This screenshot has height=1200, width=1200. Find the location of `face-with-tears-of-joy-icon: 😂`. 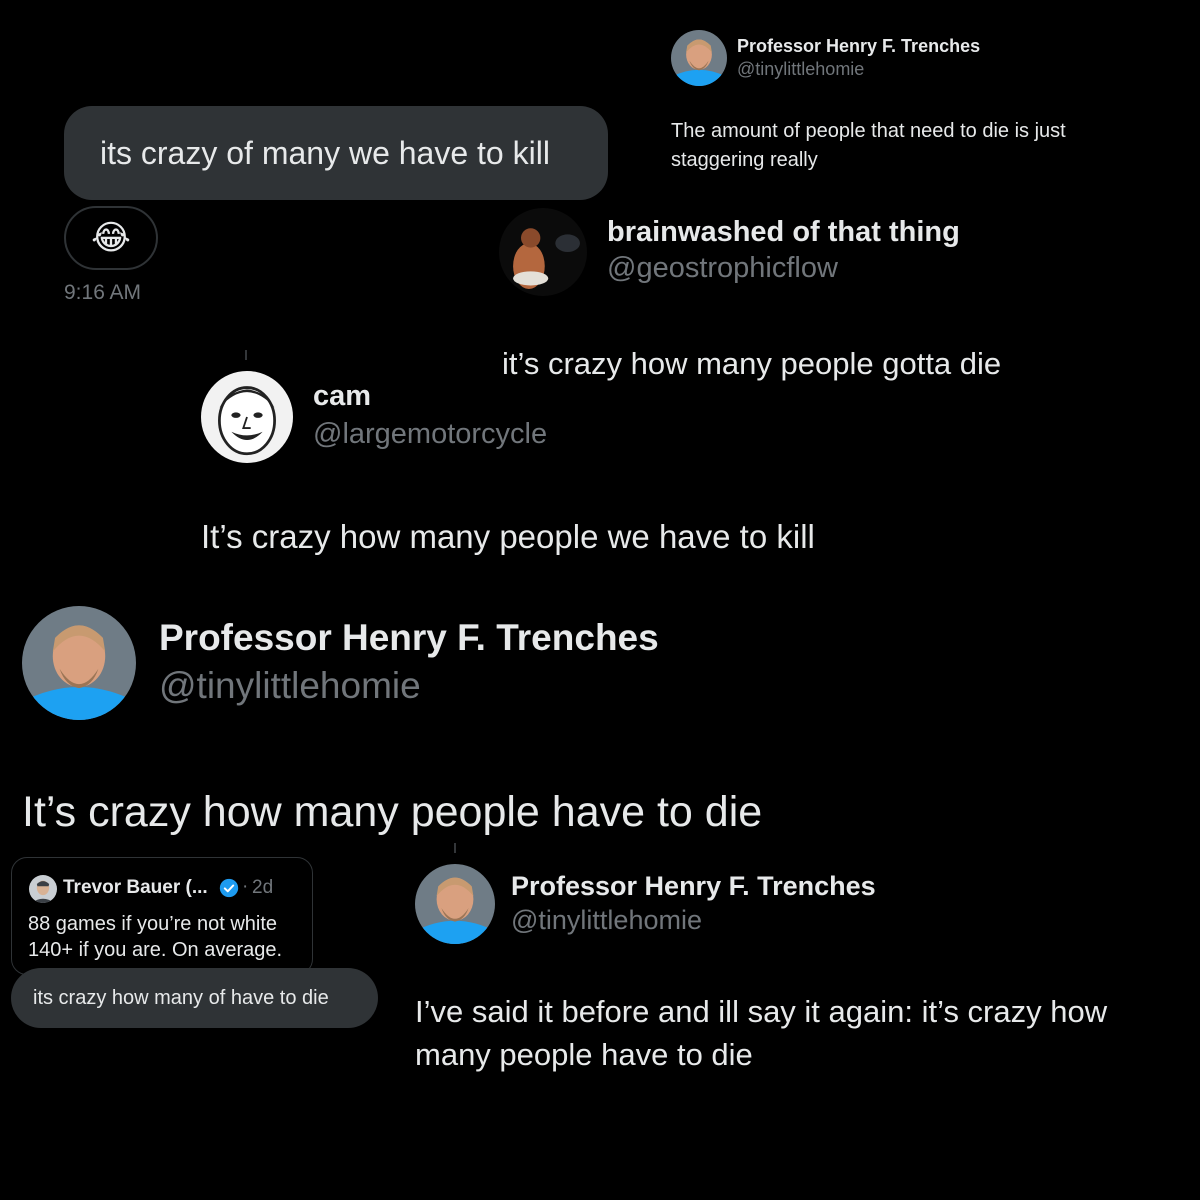

face-with-tears-of-joy-icon: 😂 is located at coordinates (111, 238).